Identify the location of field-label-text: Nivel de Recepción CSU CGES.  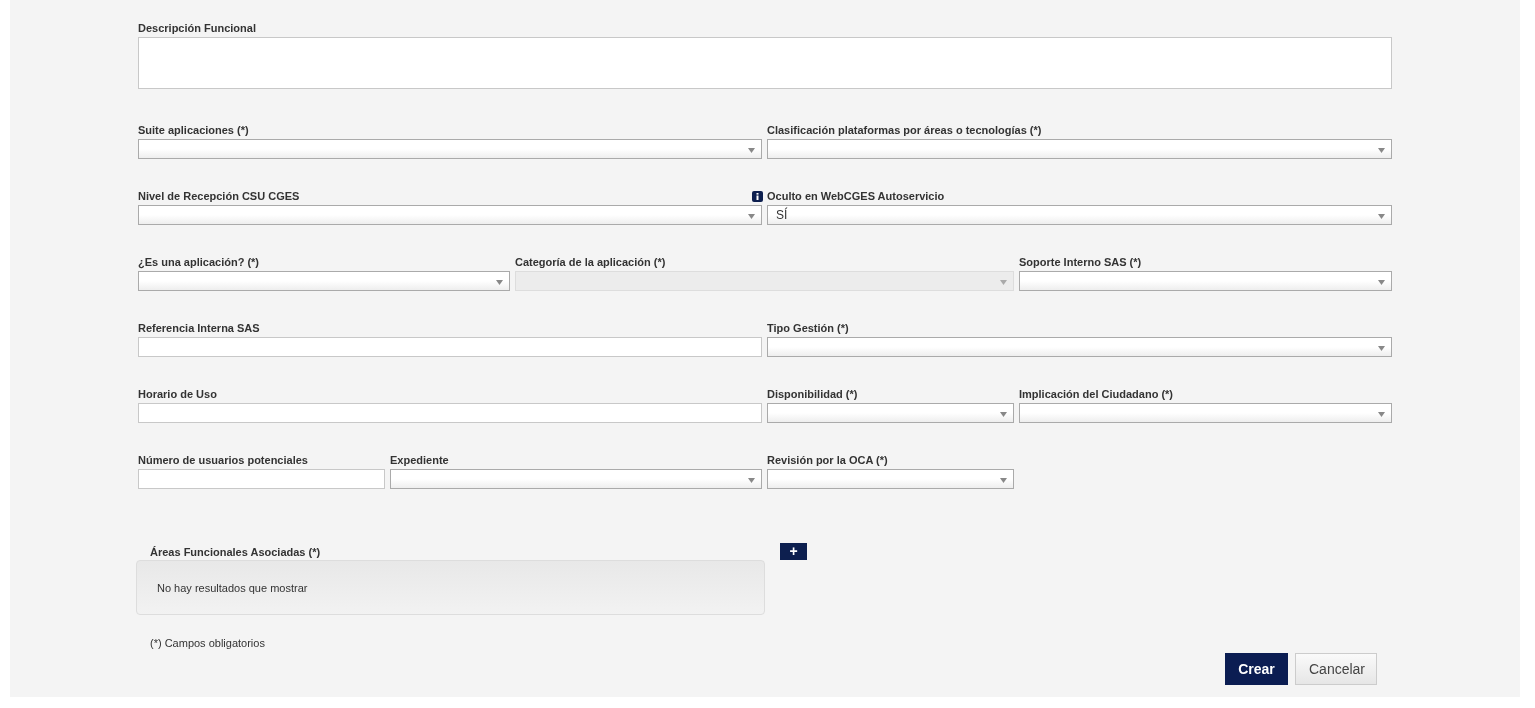
(219, 196).